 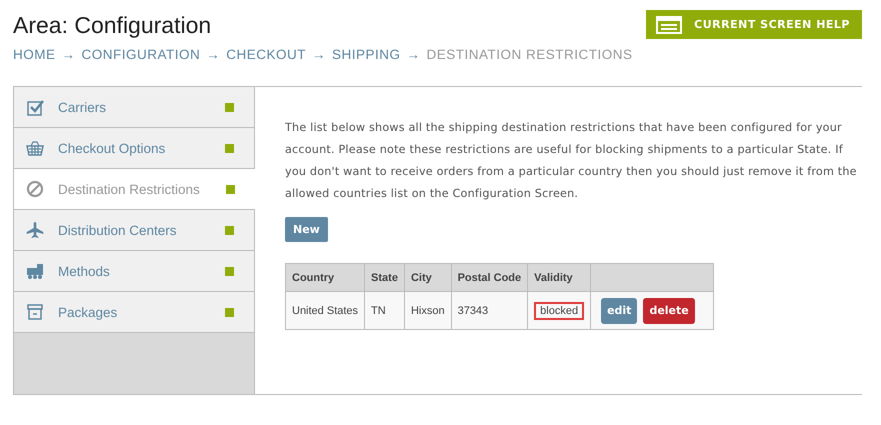 What do you see at coordinates (754, 24) in the screenshot?
I see `help-button: CURRENT SCREEN HELP` at bounding box center [754, 24].